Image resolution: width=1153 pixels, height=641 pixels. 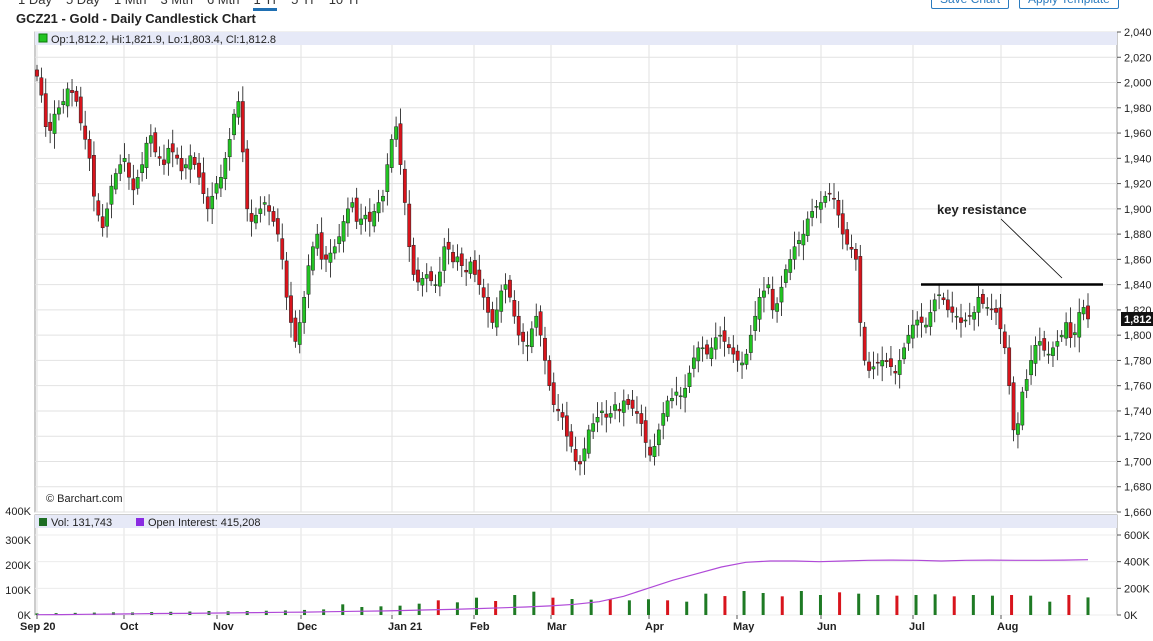 What do you see at coordinates (1007, 627) in the screenshot?
I see `x-tick-label: Aug` at bounding box center [1007, 627].